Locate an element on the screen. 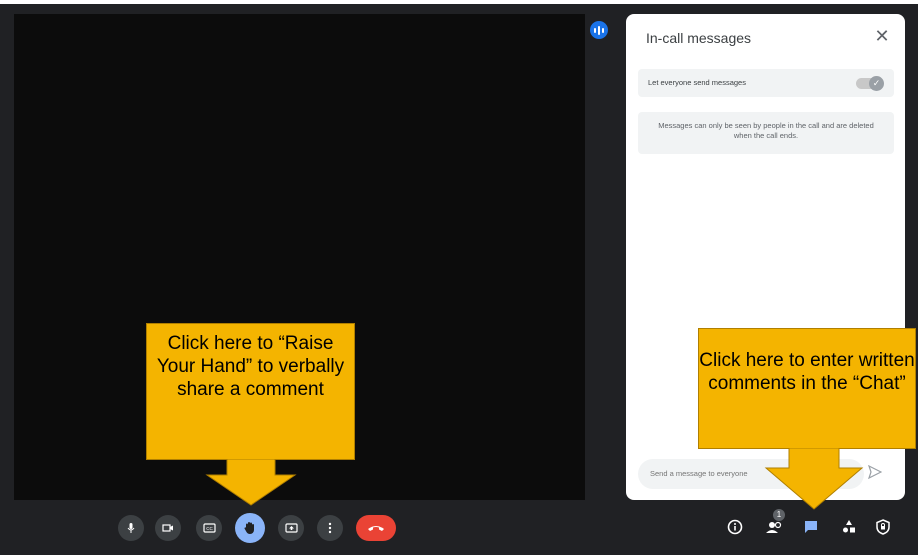 This screenshot has width=918, height=555. host-controls-button is located at coordinates (883, 527).